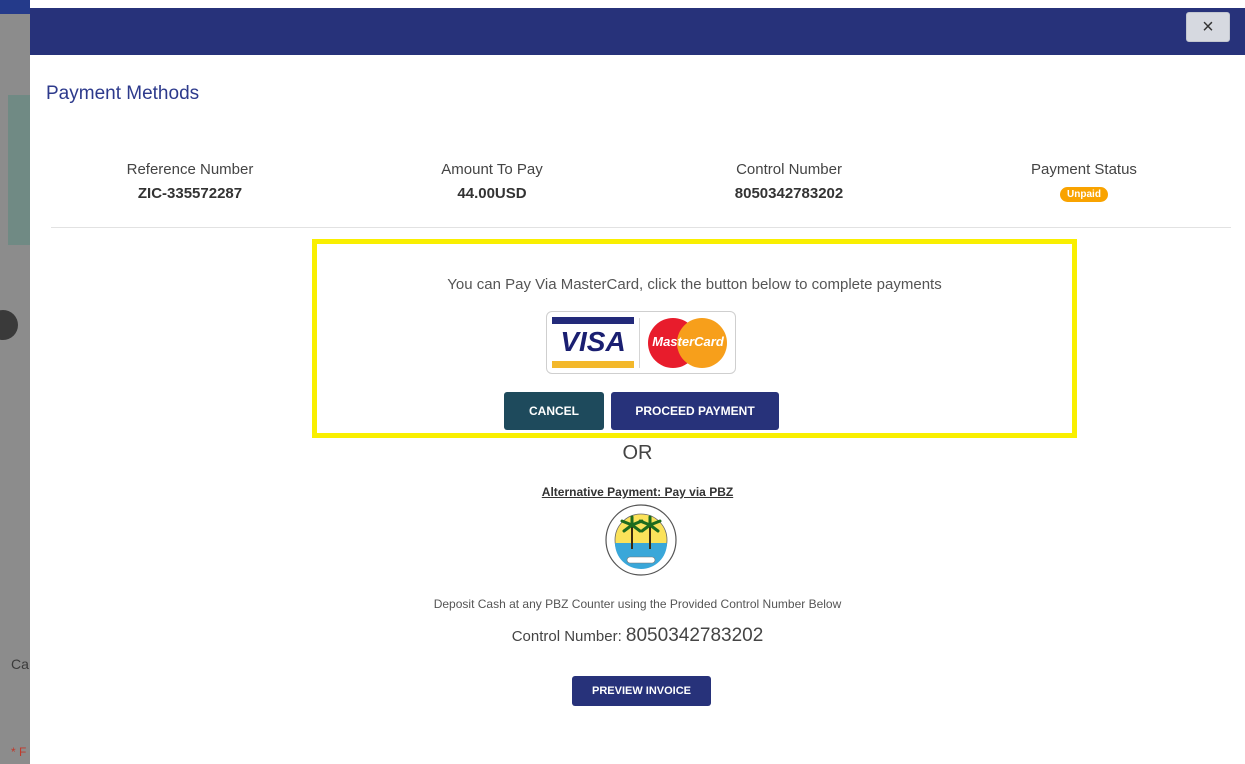  Describe the element at coordinates (20, 664) in the screenshot. I see `background-label: Ca` at that location.